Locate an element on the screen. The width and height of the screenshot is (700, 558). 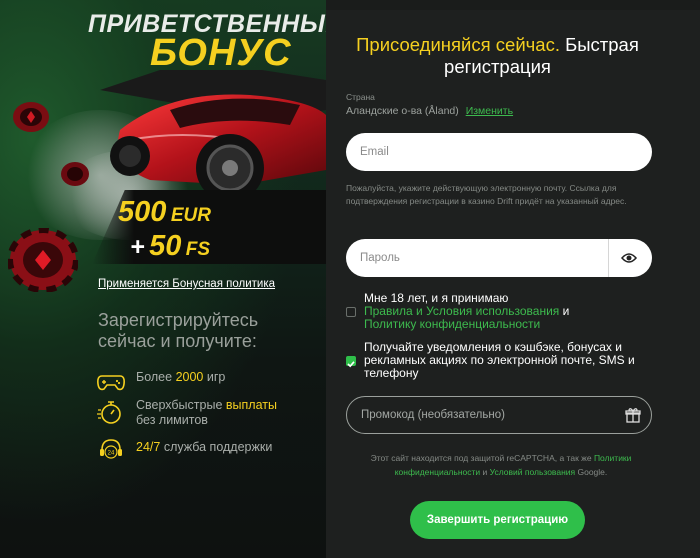
race-car-image is located at coordinates (213, 135).